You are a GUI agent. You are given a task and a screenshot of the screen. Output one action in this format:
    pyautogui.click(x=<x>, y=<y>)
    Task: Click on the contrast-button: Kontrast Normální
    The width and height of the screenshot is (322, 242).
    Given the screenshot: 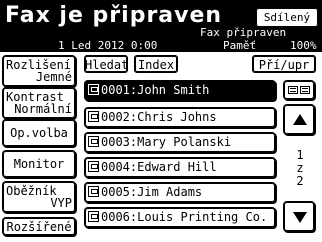 What is the action you would take?
    pyautogui.click(x=39, y=103)
    